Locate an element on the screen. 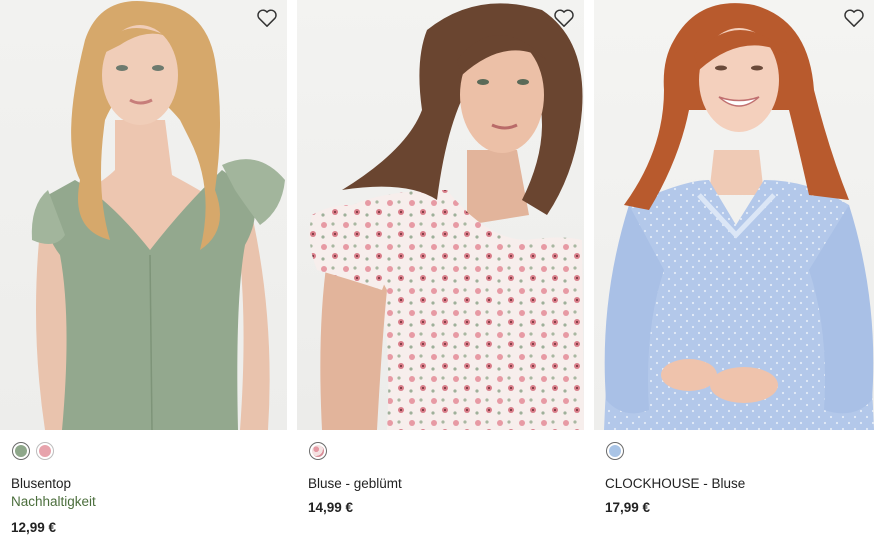 The width and height of the screenshot is (874, 535). color-swatch-rose is located at coordinates (45, 451).